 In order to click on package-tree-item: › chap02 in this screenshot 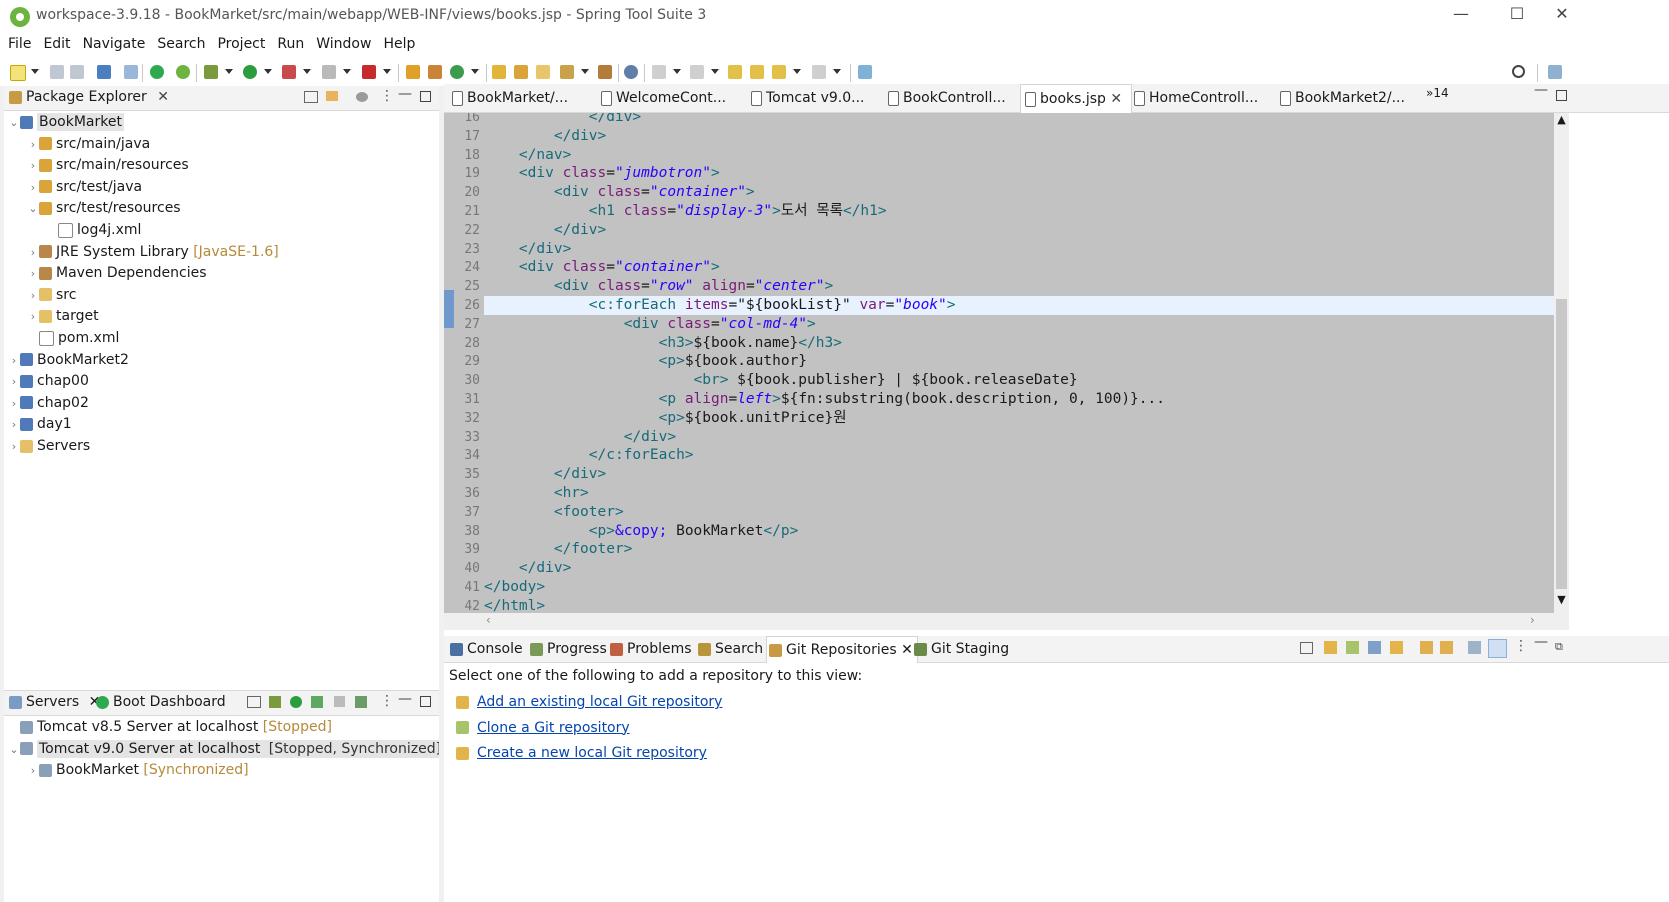, I will do `click(48, 403)`.